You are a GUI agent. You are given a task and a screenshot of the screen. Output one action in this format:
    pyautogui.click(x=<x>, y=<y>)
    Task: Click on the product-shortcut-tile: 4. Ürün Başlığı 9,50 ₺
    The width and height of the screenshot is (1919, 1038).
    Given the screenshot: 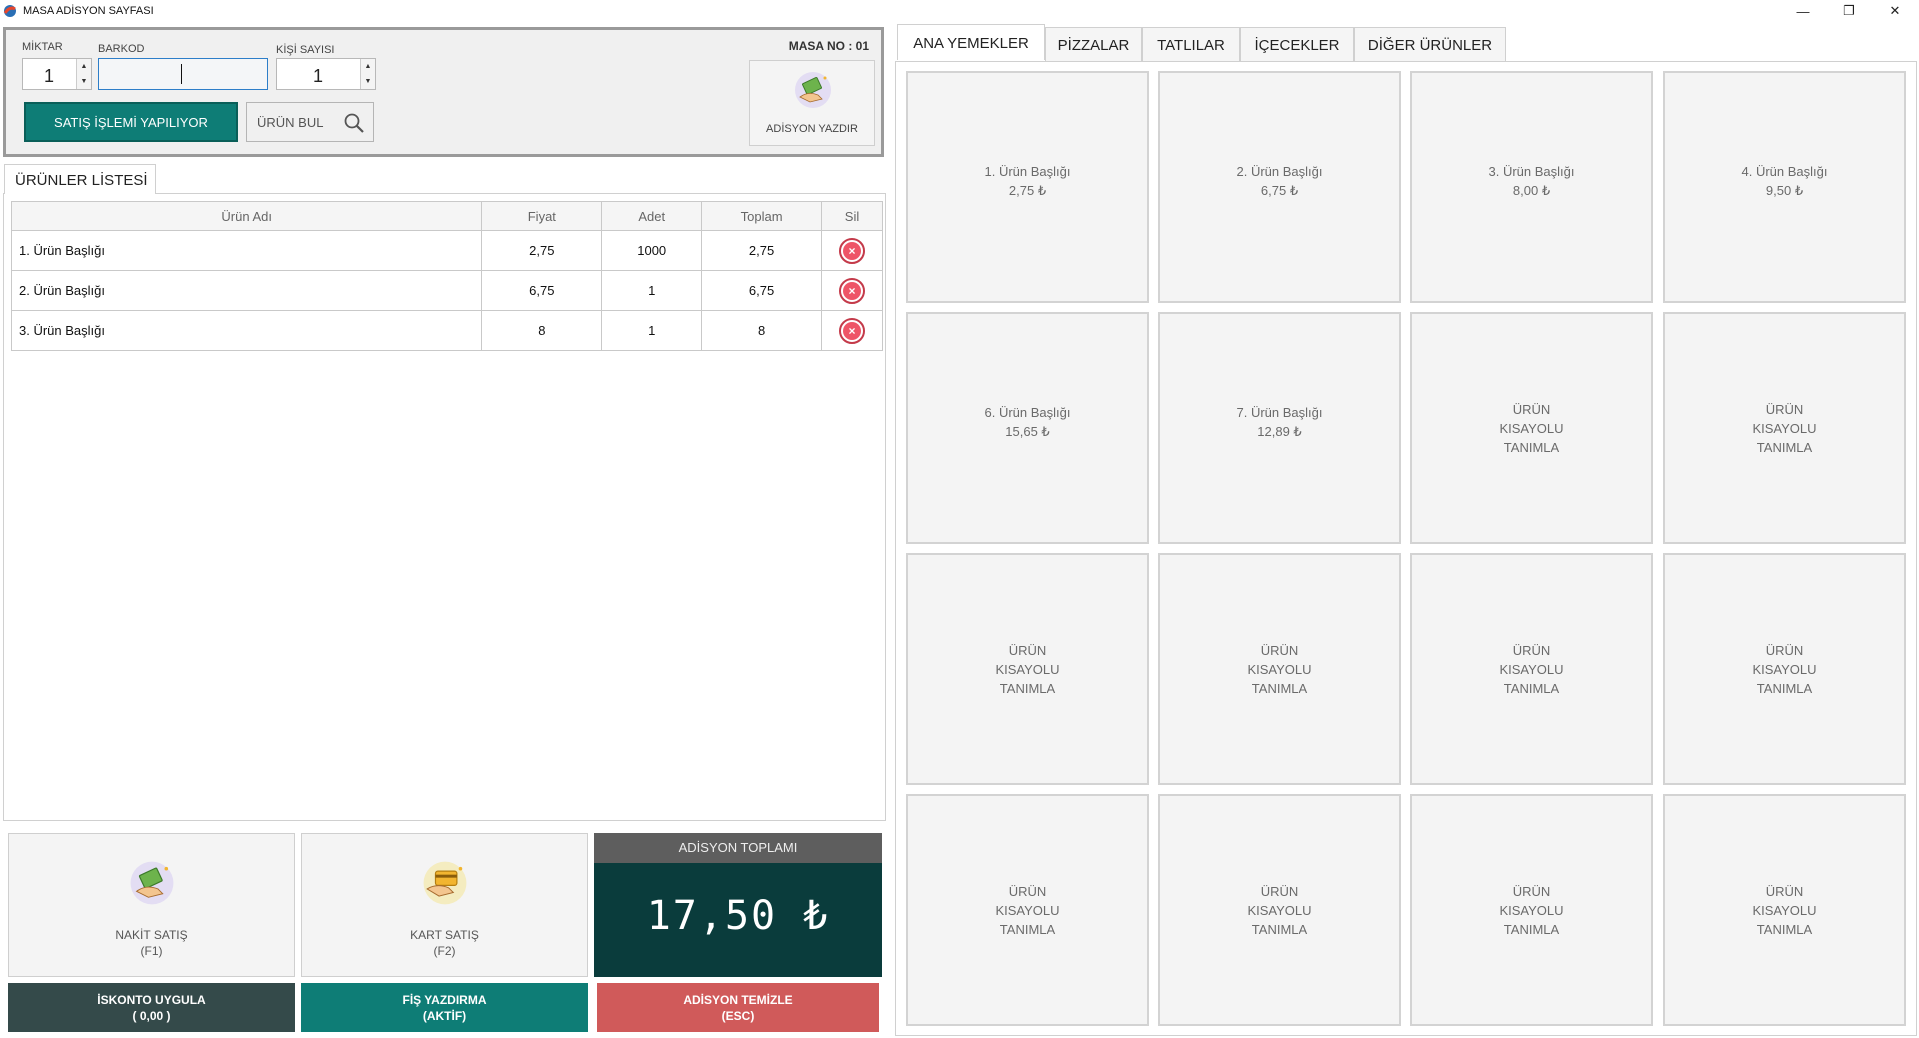 What is the action you would take?
    pyautogui.click(x=1784, y=187)
    